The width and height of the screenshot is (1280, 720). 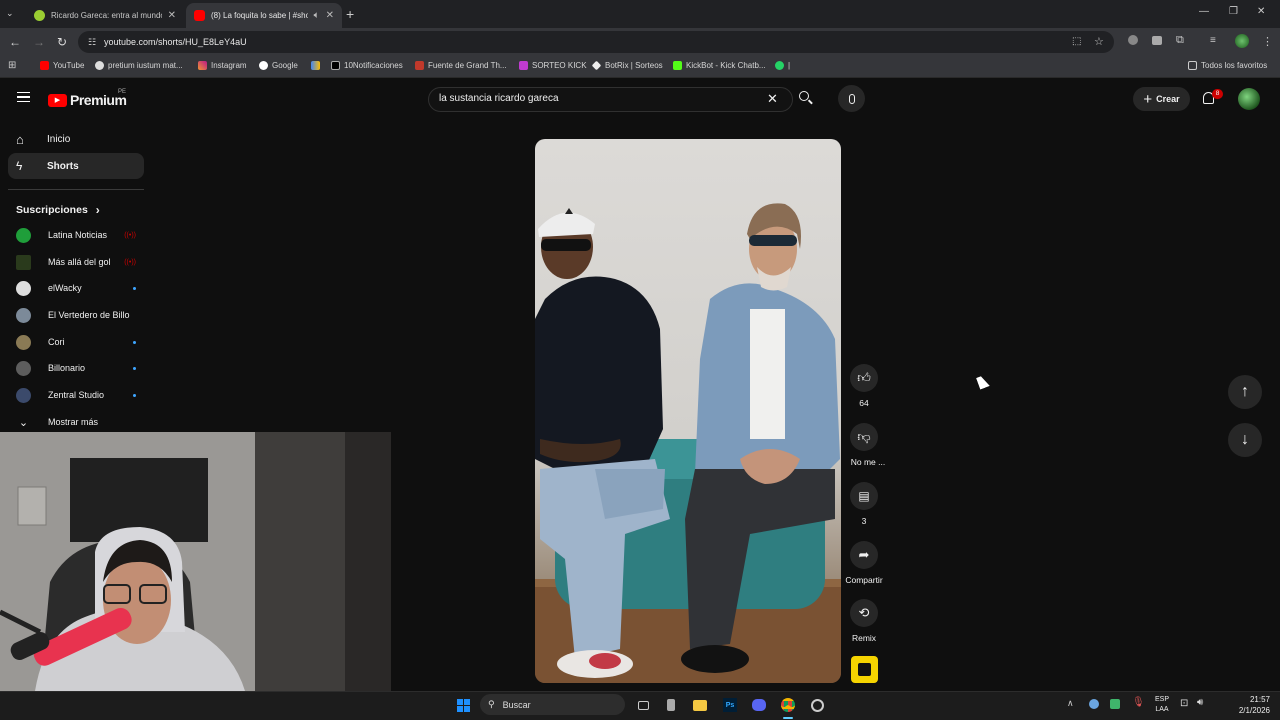 What do you see at coordinates (1138, 702) in the screenshot?
I see `microphone-icon: 🎙︎` at bounding box center [1138, 702].